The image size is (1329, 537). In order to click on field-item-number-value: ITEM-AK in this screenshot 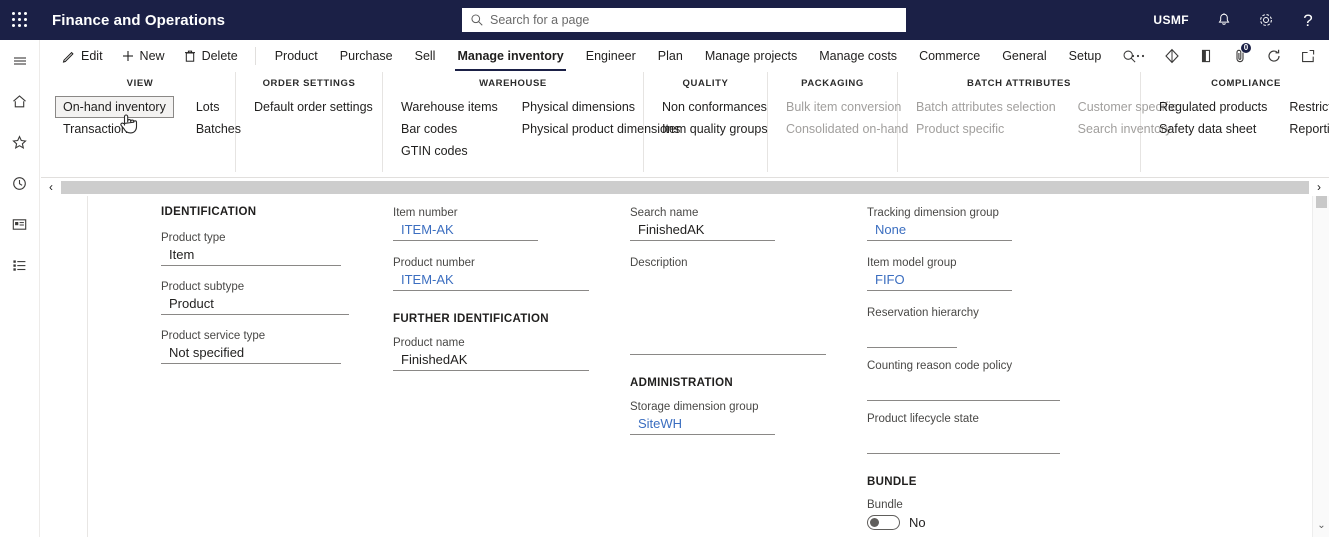, I will do `click(465, 230)`.